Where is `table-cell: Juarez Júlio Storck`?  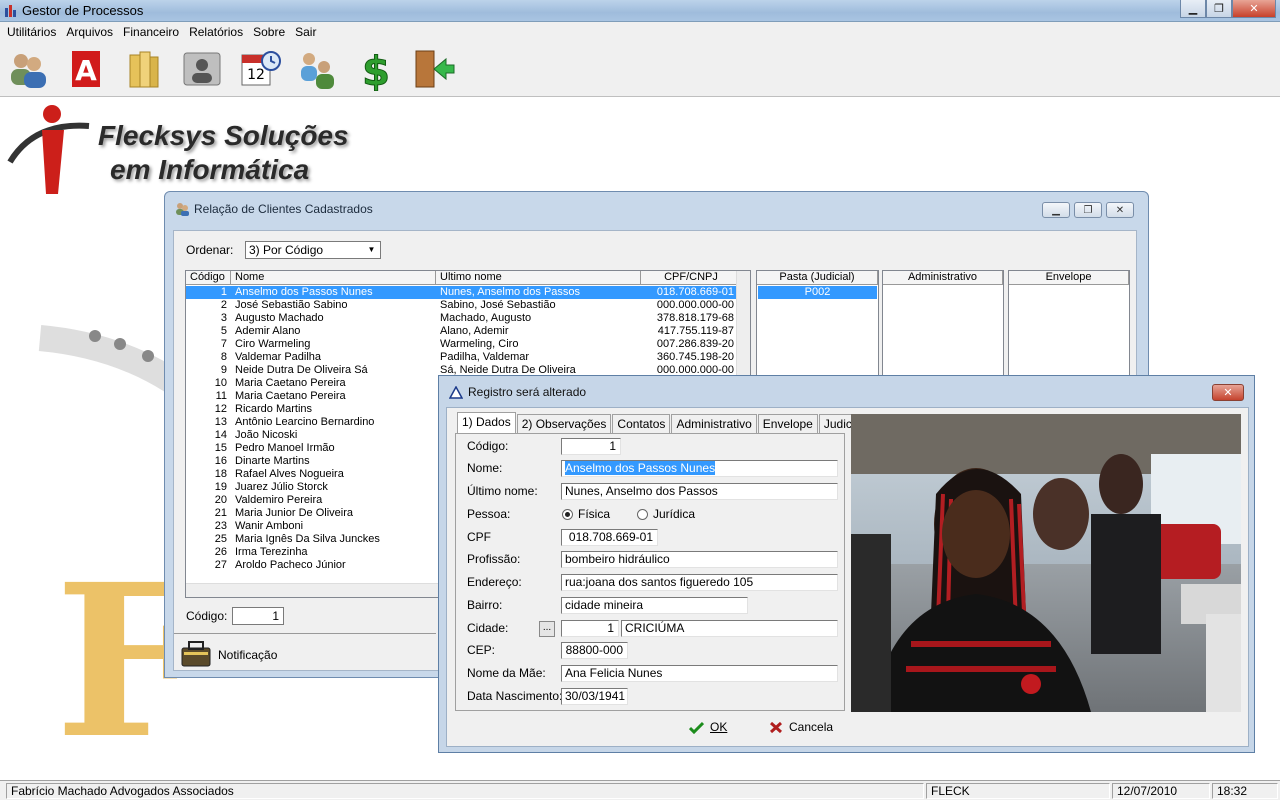 table-cell: Juarez Júlio Storck is located at coordinates (281, 487).